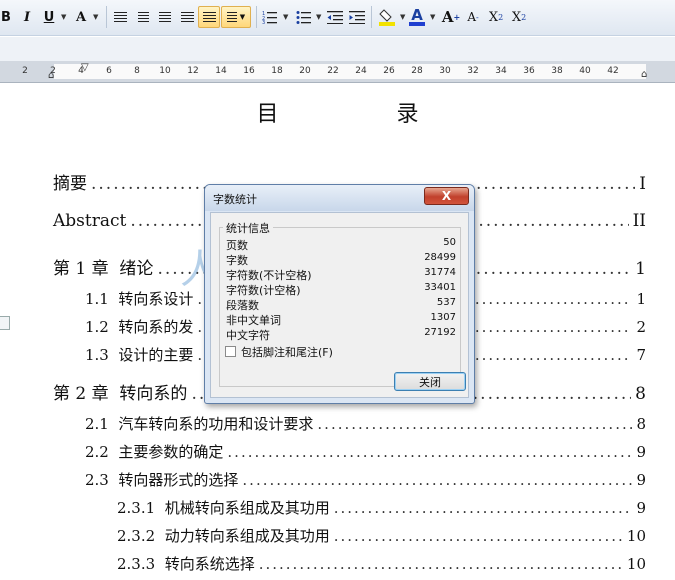  Describe the element at coordinates (636, 536) in the screenshot. I see `toc-page-number: 10` at that location.